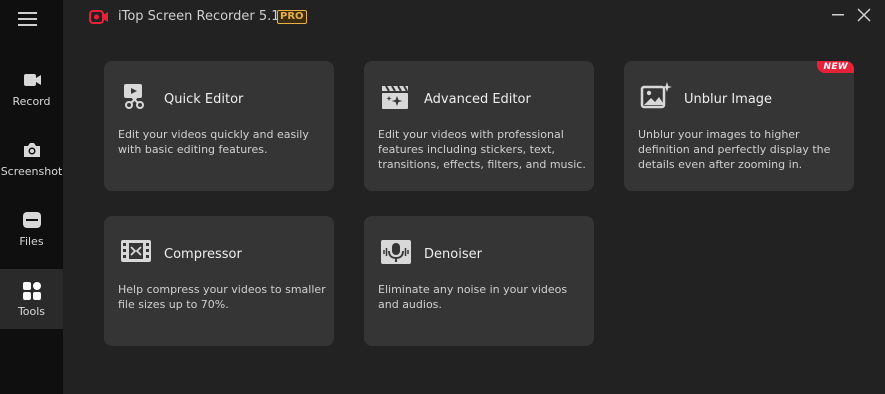  I want to click on new-badge: NEW, so click(835, 67).